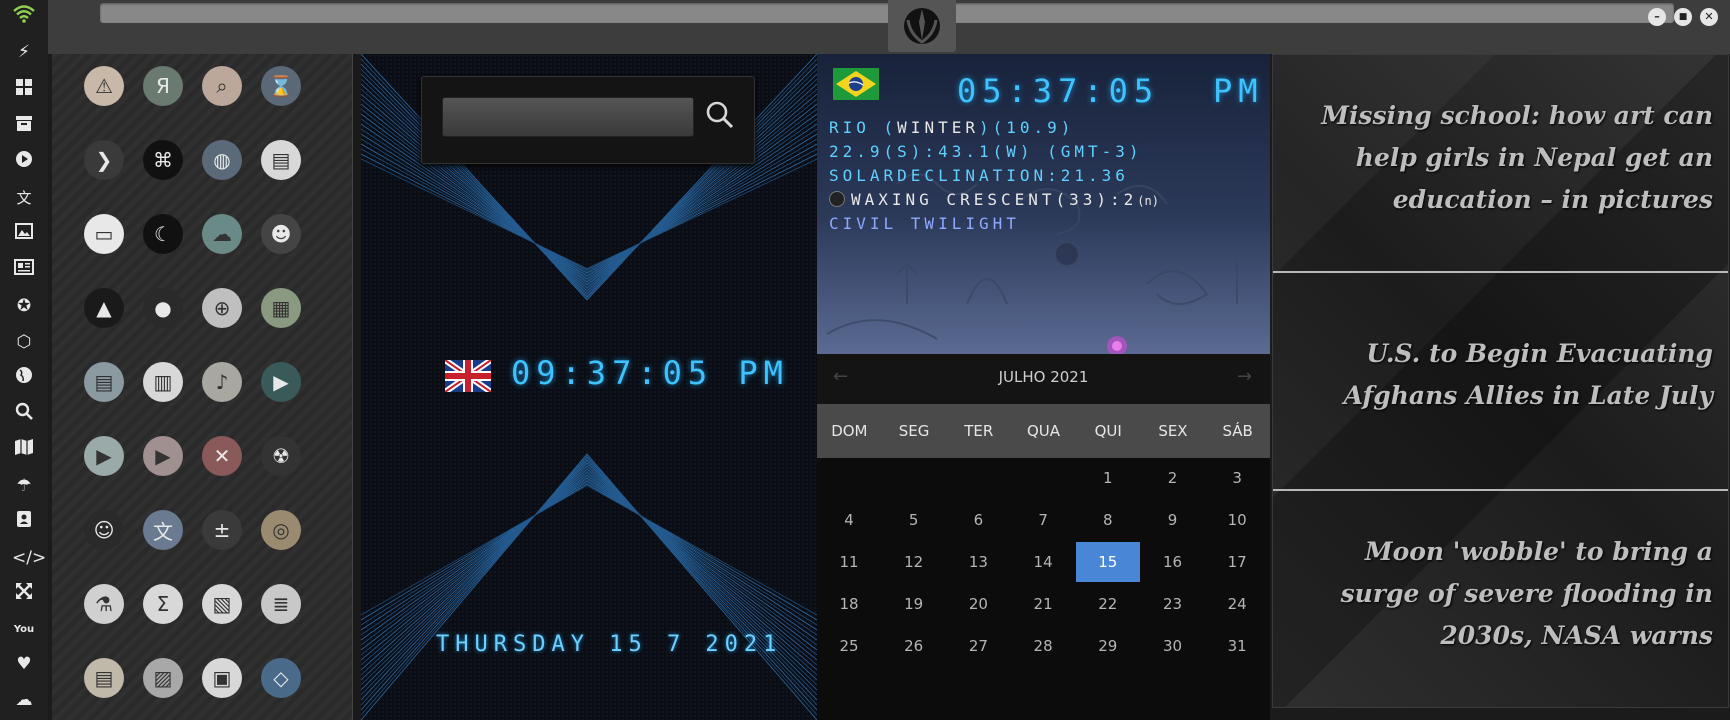  Describe the element at coordinates (1237, 604) in the screenshot. I see `calendar-day: 24` at that location.